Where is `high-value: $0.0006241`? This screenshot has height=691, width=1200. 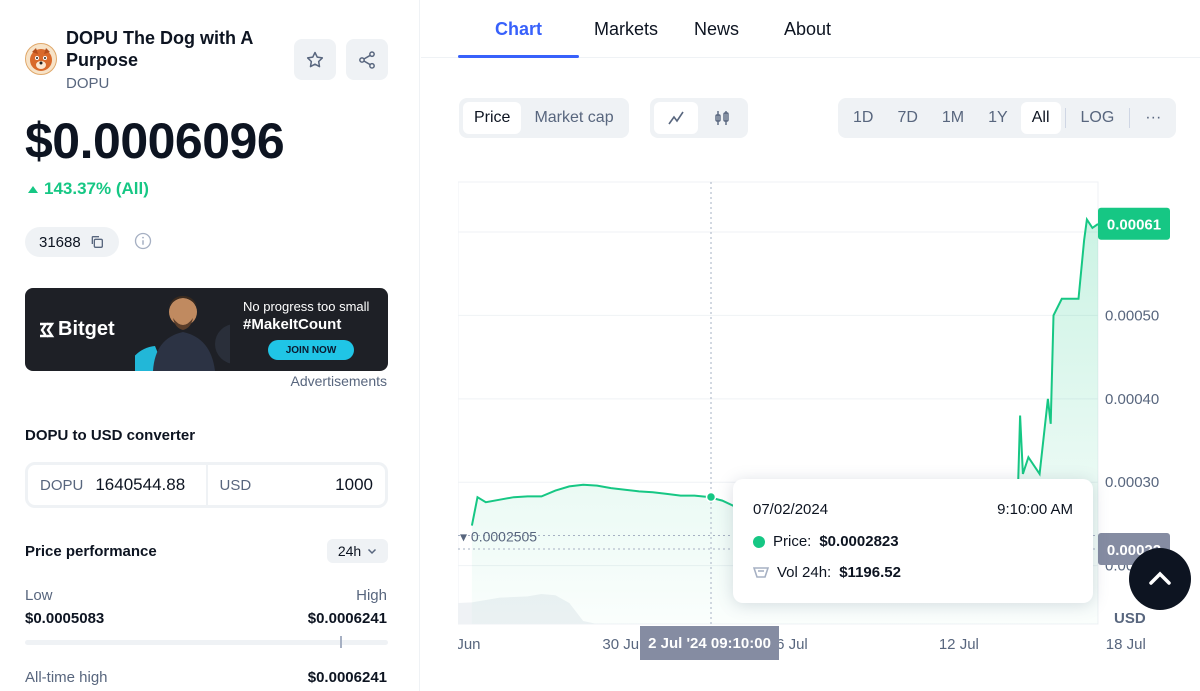 high-value: $0.0006241 is located at coordinates (347, 618).